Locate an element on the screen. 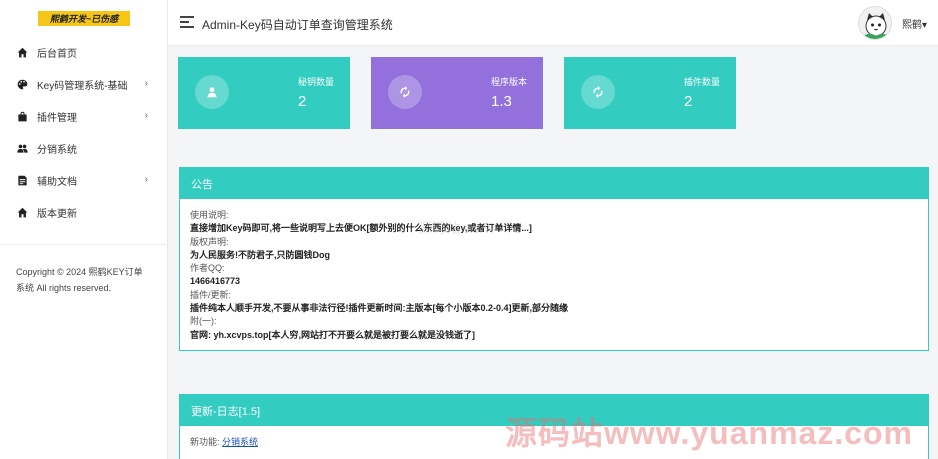 This screenshot has width=938, height=459. stat-card-plugins: 插件数量 2 is located at coordinates (650, 93).